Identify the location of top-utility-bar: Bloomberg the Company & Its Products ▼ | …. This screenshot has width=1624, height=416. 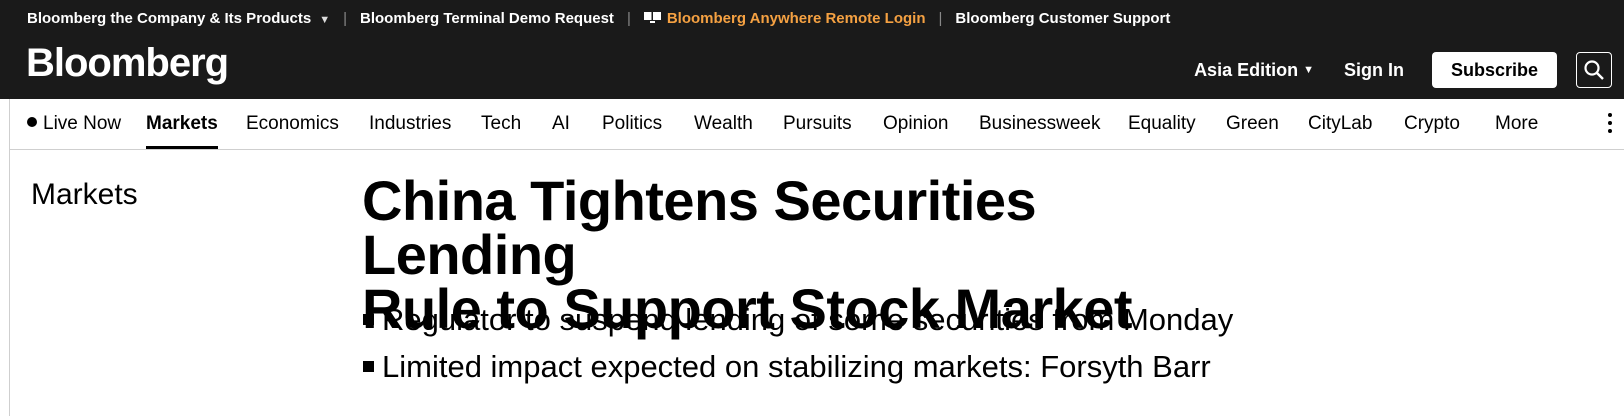
(812, 18).